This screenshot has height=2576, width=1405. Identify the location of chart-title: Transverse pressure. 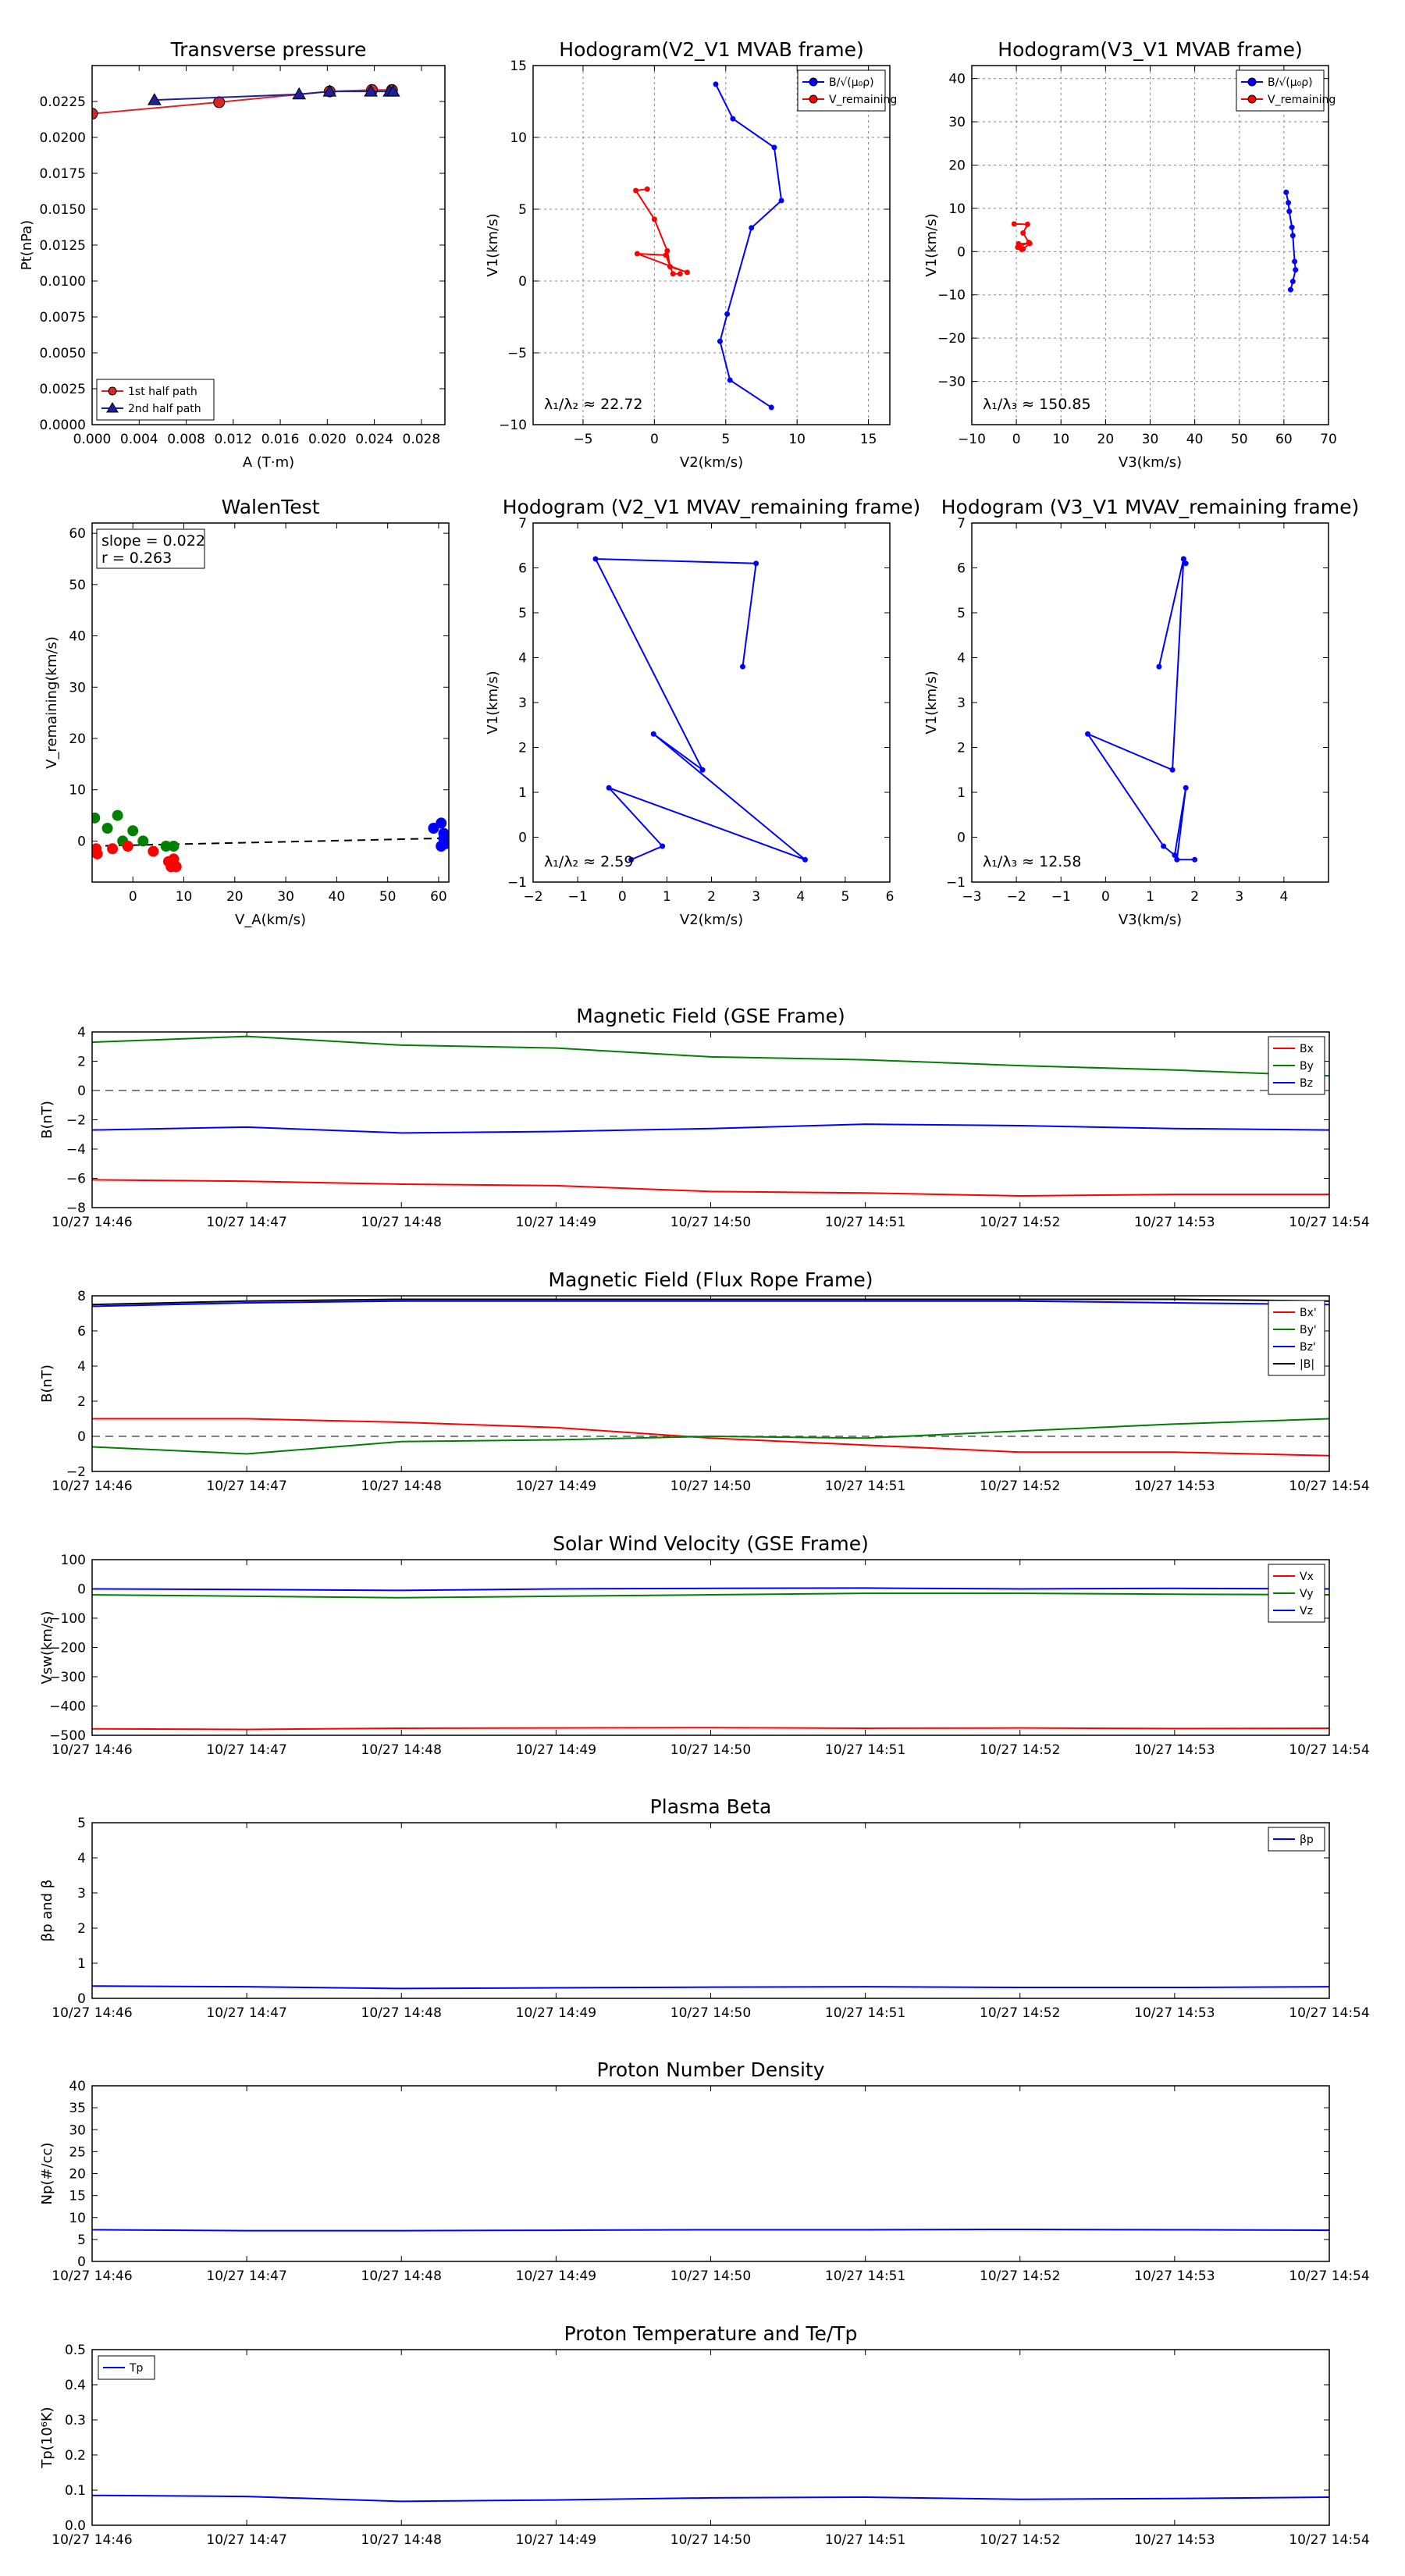
(269, 49).